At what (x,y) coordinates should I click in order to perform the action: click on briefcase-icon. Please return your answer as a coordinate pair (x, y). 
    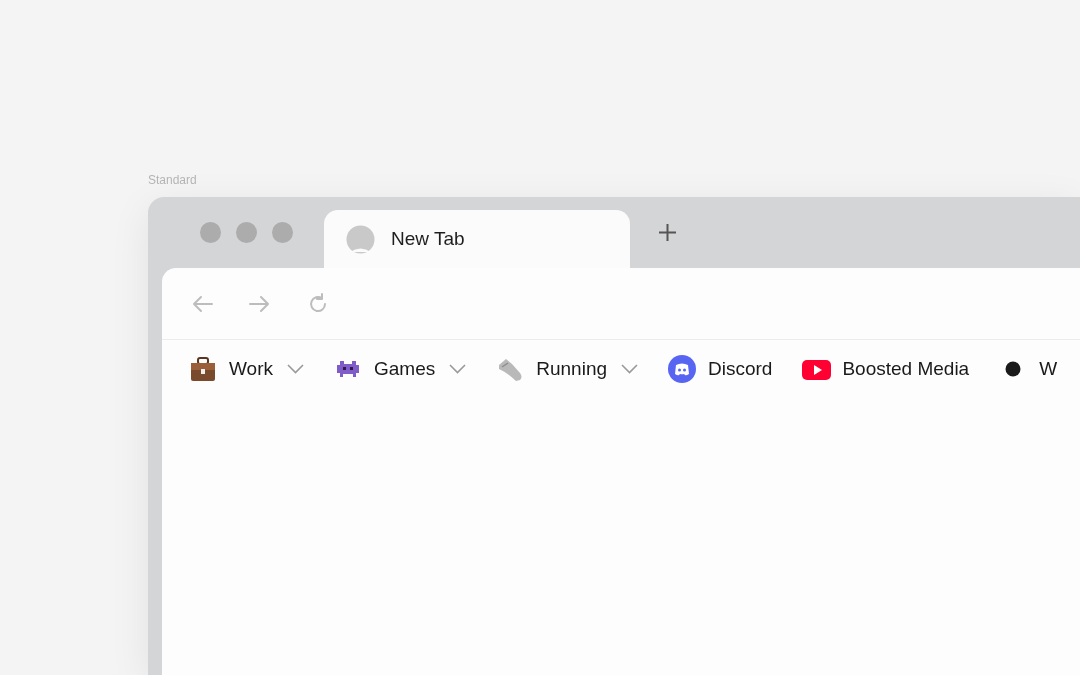
    Looking at the image, I should click on (203, 369).